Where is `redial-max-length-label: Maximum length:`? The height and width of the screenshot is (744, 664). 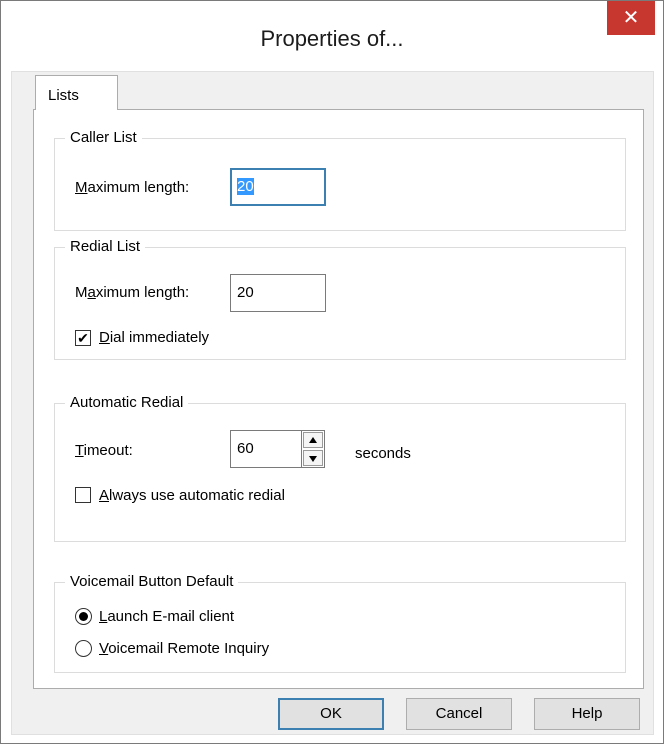
redial-max-length-label: Maximum length: is located at coordinates (132, 293).